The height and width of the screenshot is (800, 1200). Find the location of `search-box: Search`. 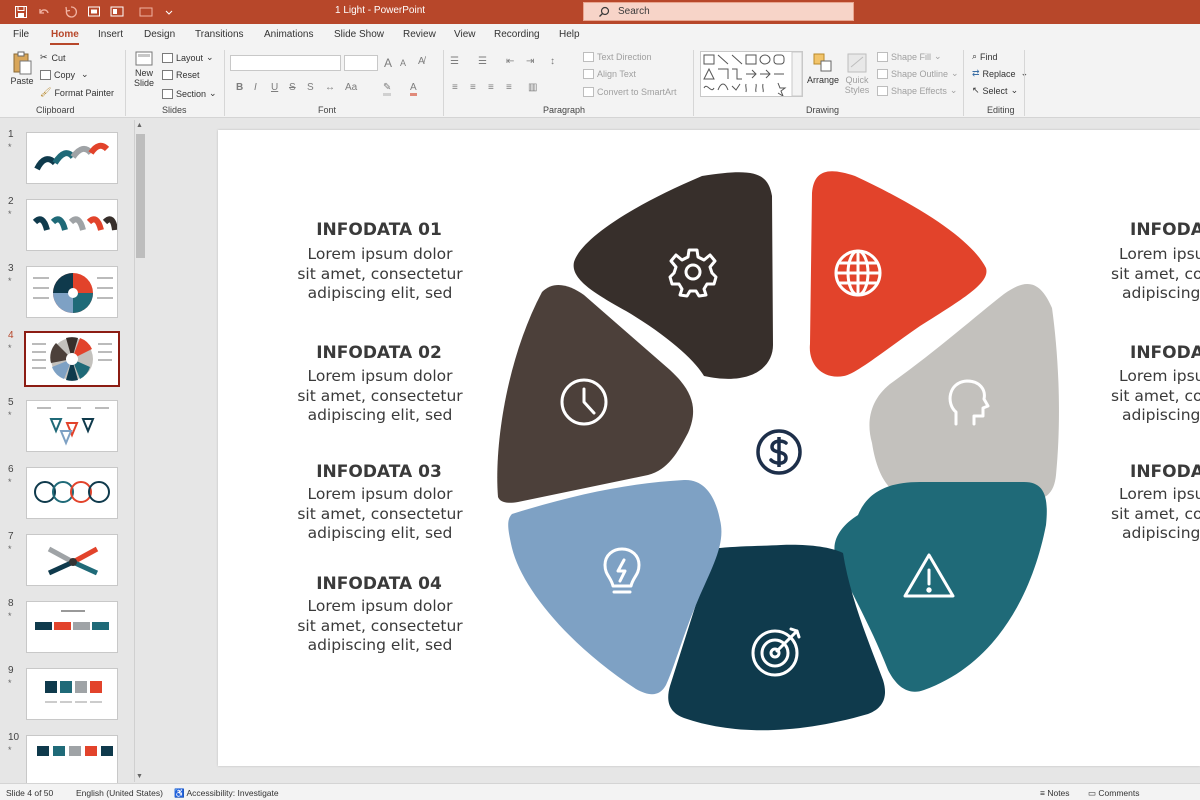

search-box: Search is located at coordinates (718, 11).